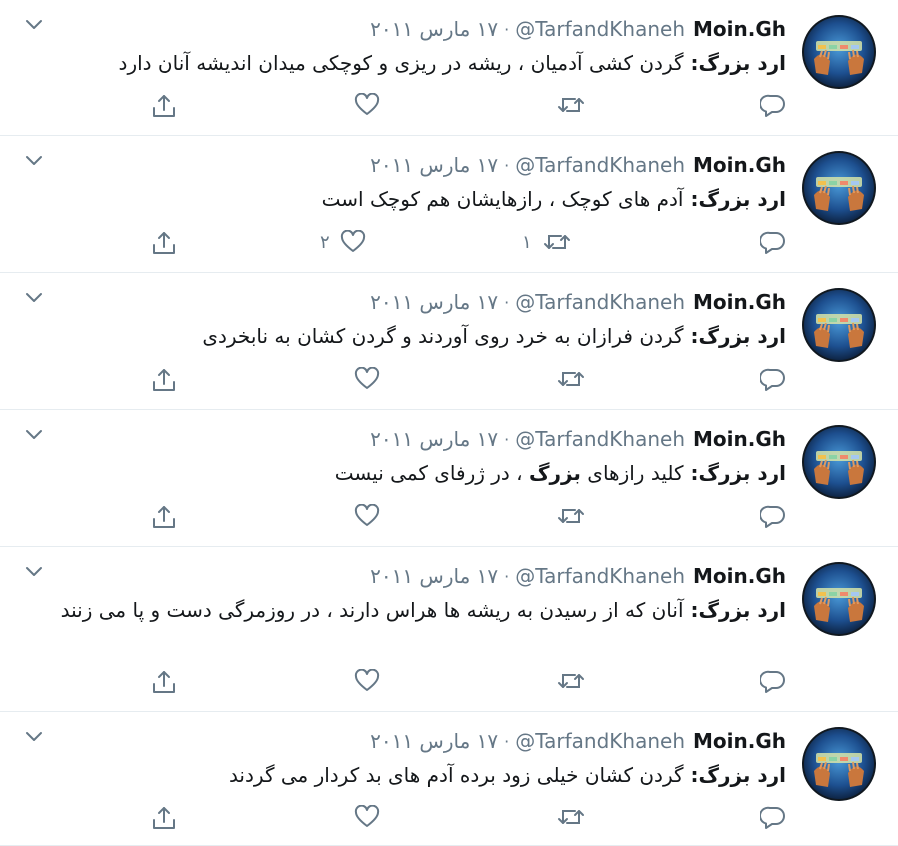  I want to click on tweet-text-run: آدم های کوچک ، رازهایشان هم کوچک است, so click(502, 199).